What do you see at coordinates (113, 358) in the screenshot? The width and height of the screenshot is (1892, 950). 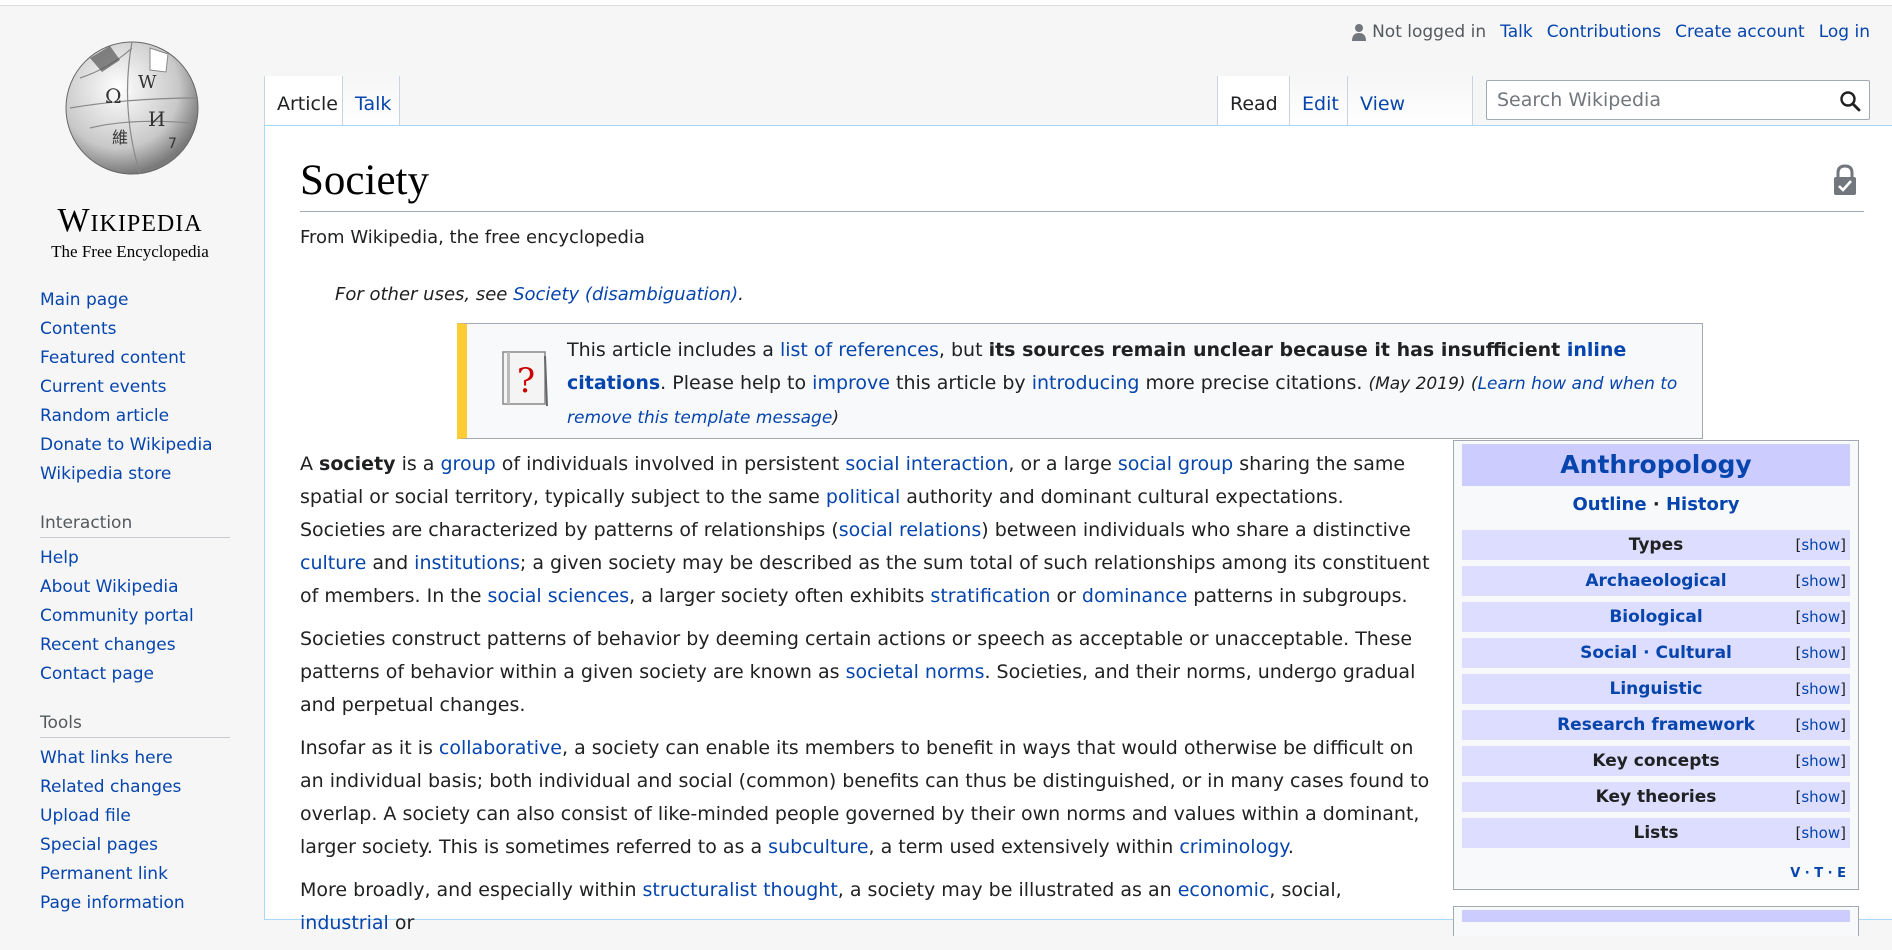 I see `sidebar-item-featured-content: Featured content` at bounding box center [113, 358].